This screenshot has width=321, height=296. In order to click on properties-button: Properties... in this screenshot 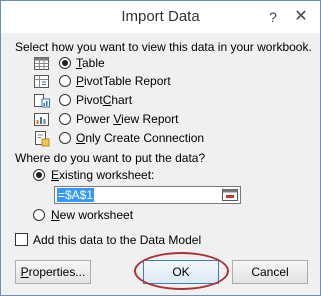, I will do `click(53, 272)`.